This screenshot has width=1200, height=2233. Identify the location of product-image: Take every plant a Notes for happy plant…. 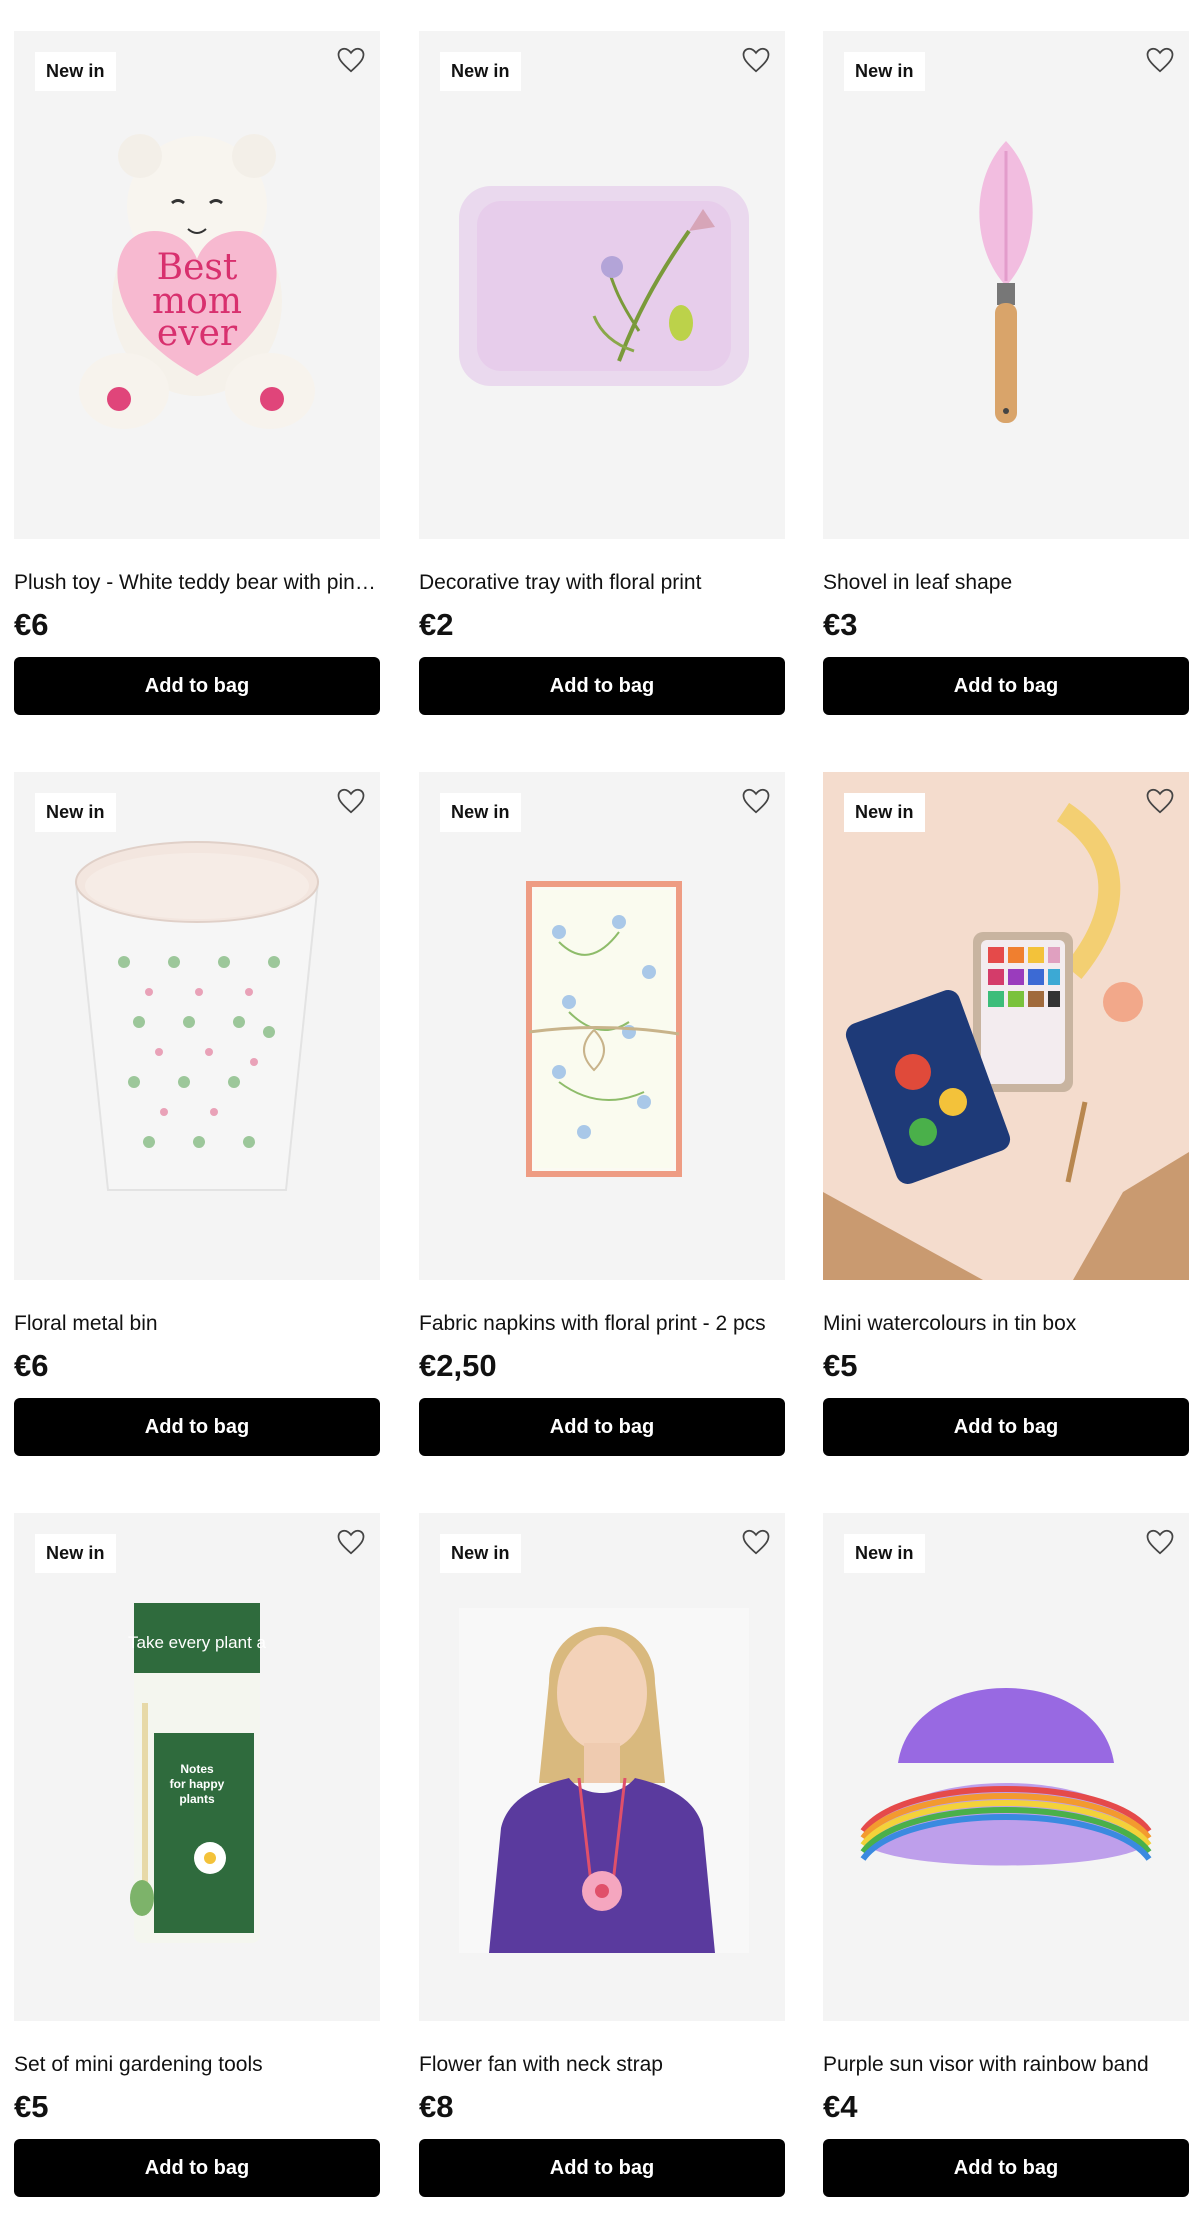
(197, 1767).